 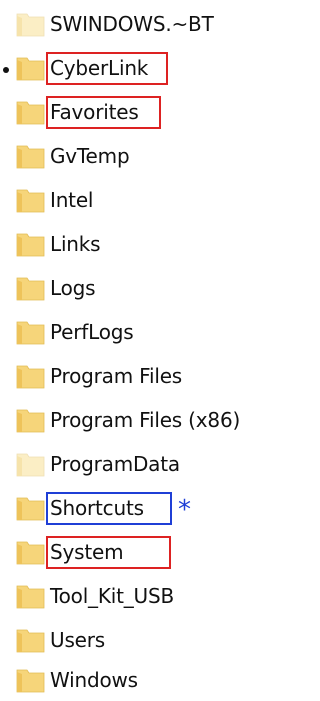 What do you see at coordinates (75, 244) in the screenshot?
I see `folder-label: Links` at bounding box center [75, 244].